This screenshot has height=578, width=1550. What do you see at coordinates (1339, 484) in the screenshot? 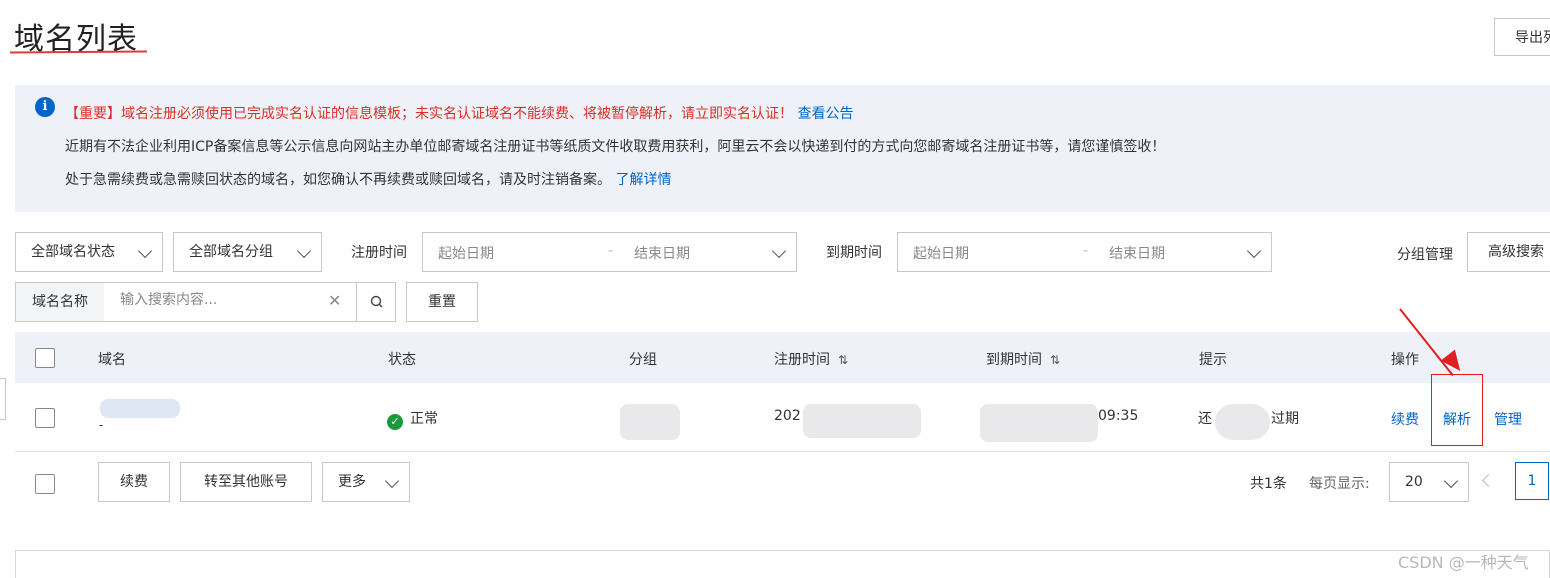
I see `per-page-label: 每页显示:` at bounding box center [1339, 484].